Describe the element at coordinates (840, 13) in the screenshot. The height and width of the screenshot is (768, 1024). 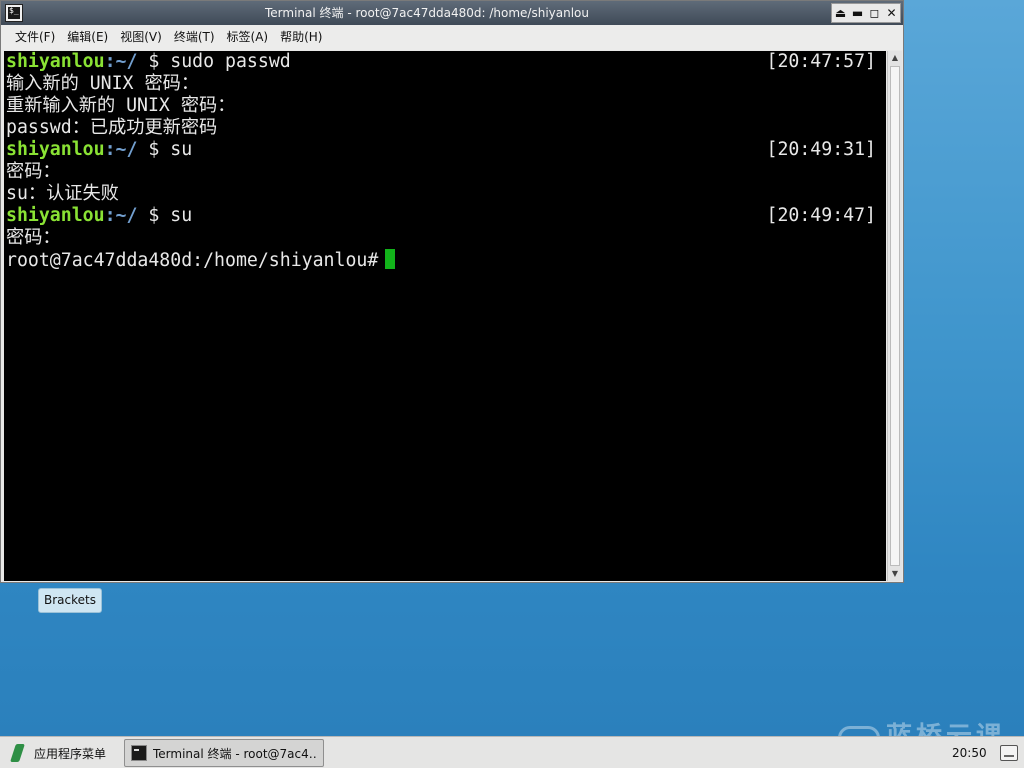
I see `shade-icon: ⏏` at that location.